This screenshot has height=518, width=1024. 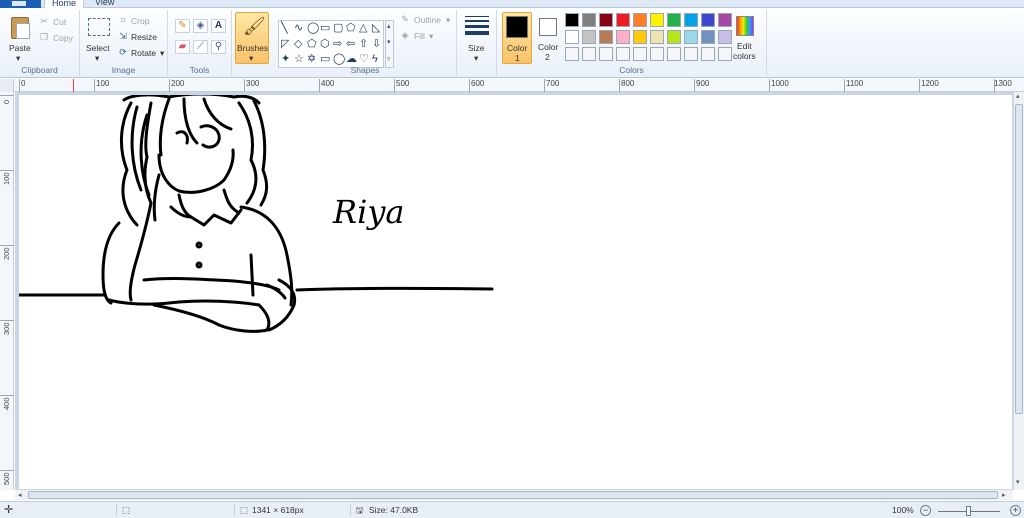 What do you see at coordinates (1019, 259) in the screenshot?
I see `vertical-scroll-thumb` at bounding box center [1019, 259].